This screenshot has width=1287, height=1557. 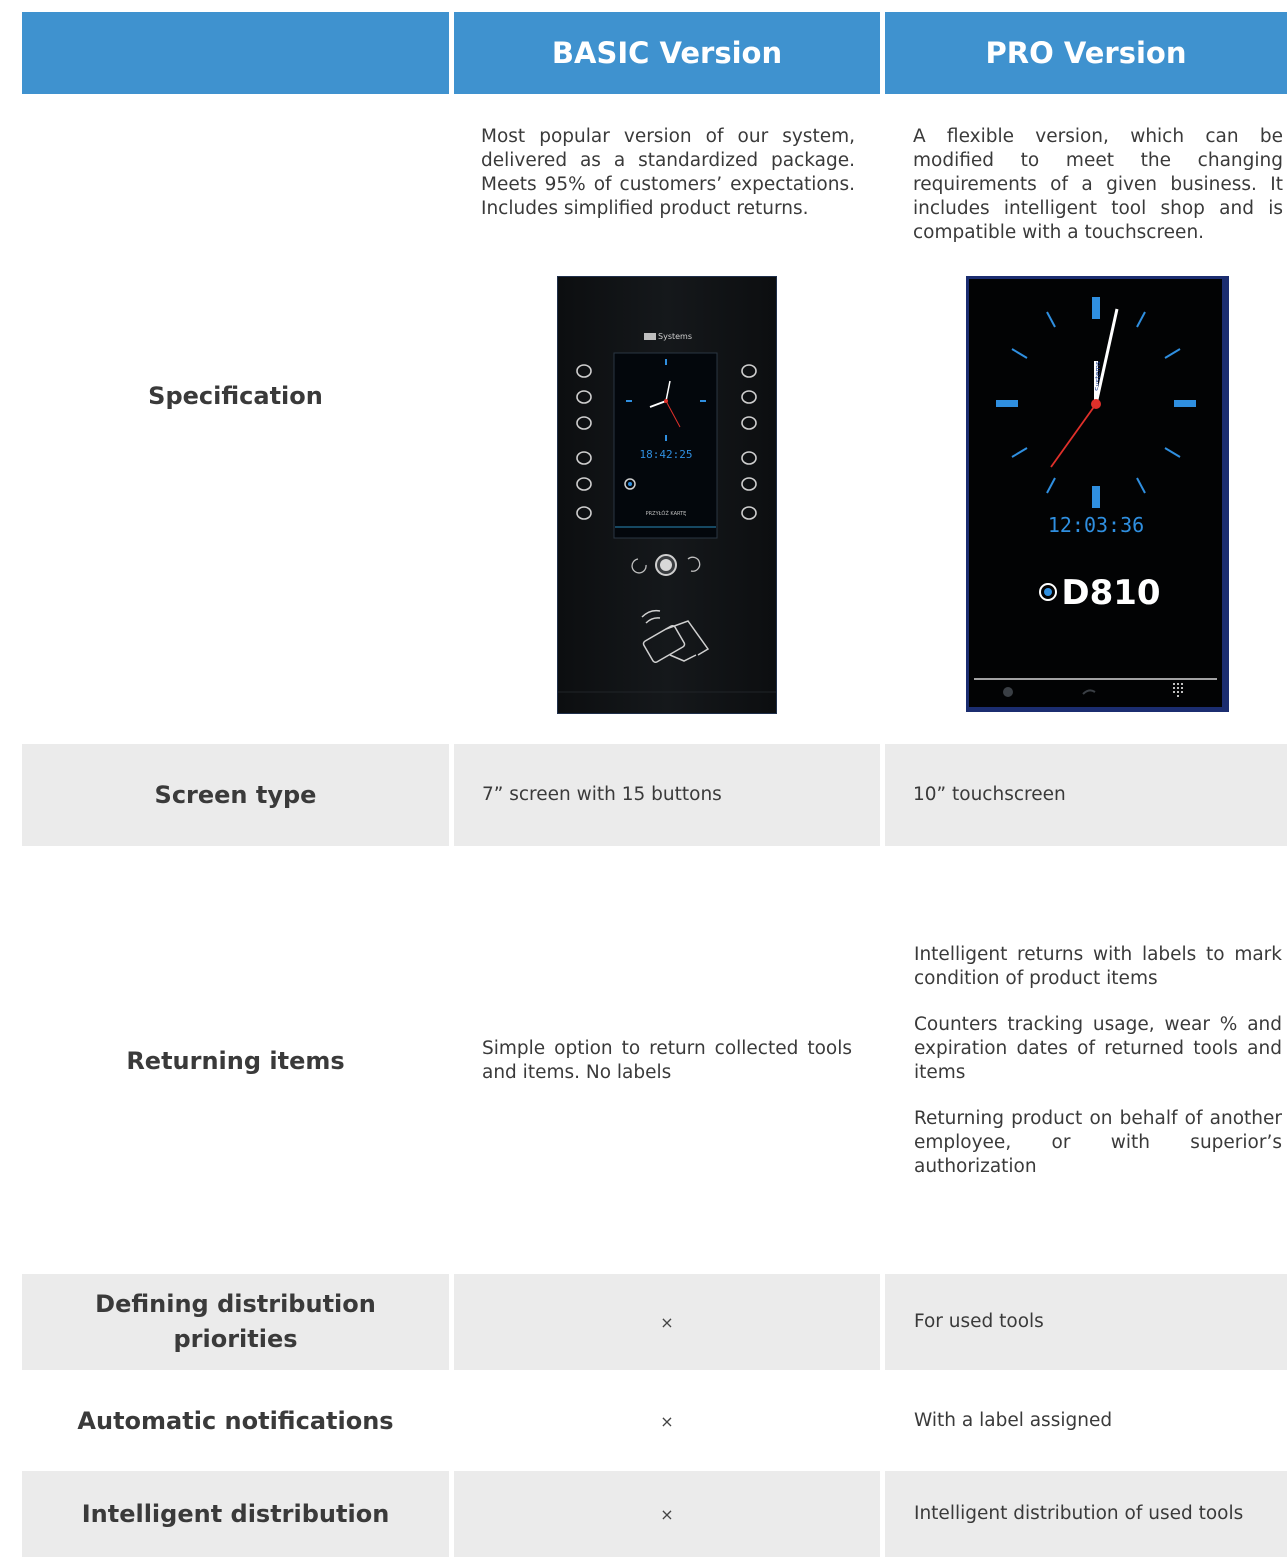 What do you see at coordinates (235, 1420) in the screenshot?
I see `automatic-notifications-label: Automatic notifications` at bounding box center [235, 1420].